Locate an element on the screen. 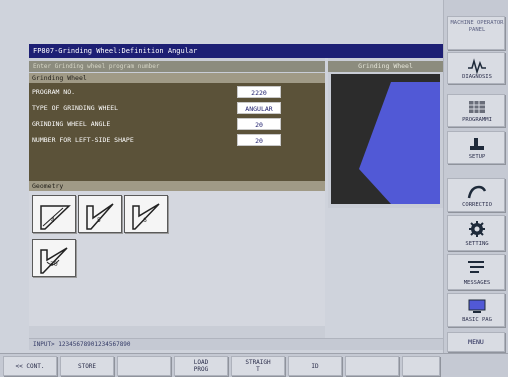  machine-operator-panel-icon: MACHINE OPERATOR PANEL is located at coordinates (477, 26).